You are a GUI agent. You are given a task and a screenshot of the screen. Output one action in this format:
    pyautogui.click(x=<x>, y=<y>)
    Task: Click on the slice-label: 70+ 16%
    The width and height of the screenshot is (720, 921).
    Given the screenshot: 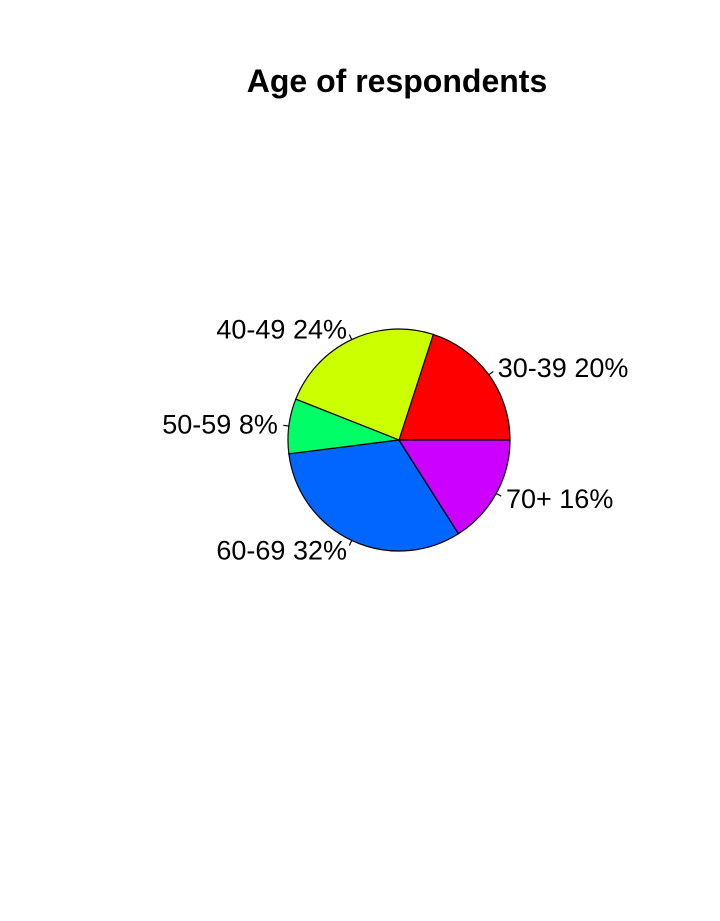 What is the action you would take?
    pyautogui.click(x=559, y=499)
    